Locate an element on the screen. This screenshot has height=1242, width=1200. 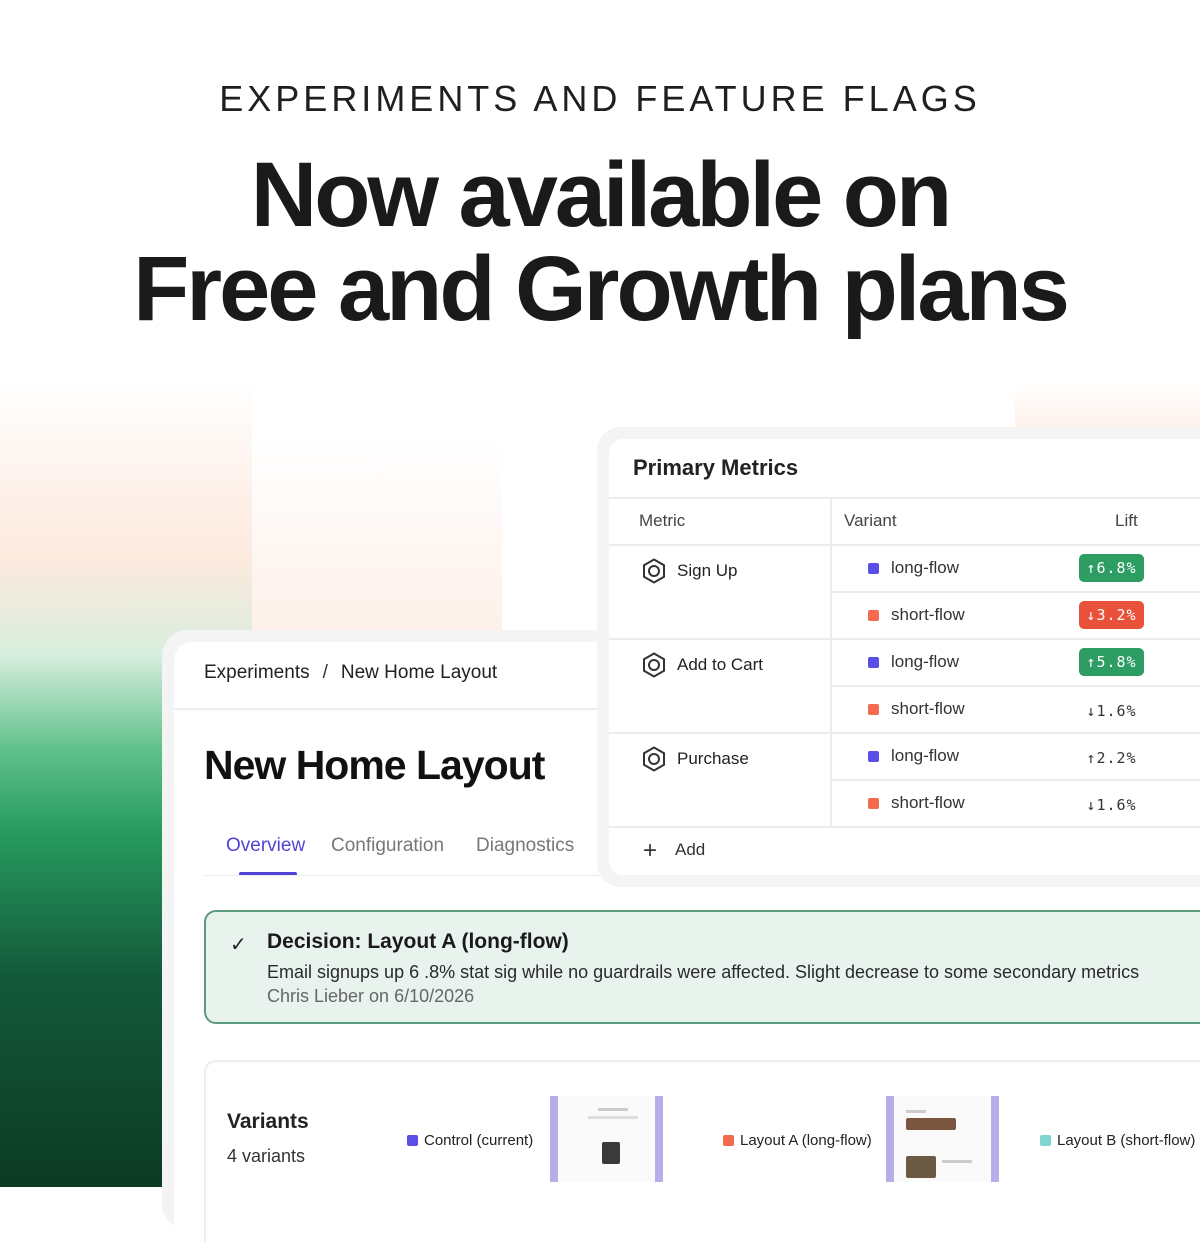
lift-badge: ↑5.8% is located at coordinates (1111, 662).